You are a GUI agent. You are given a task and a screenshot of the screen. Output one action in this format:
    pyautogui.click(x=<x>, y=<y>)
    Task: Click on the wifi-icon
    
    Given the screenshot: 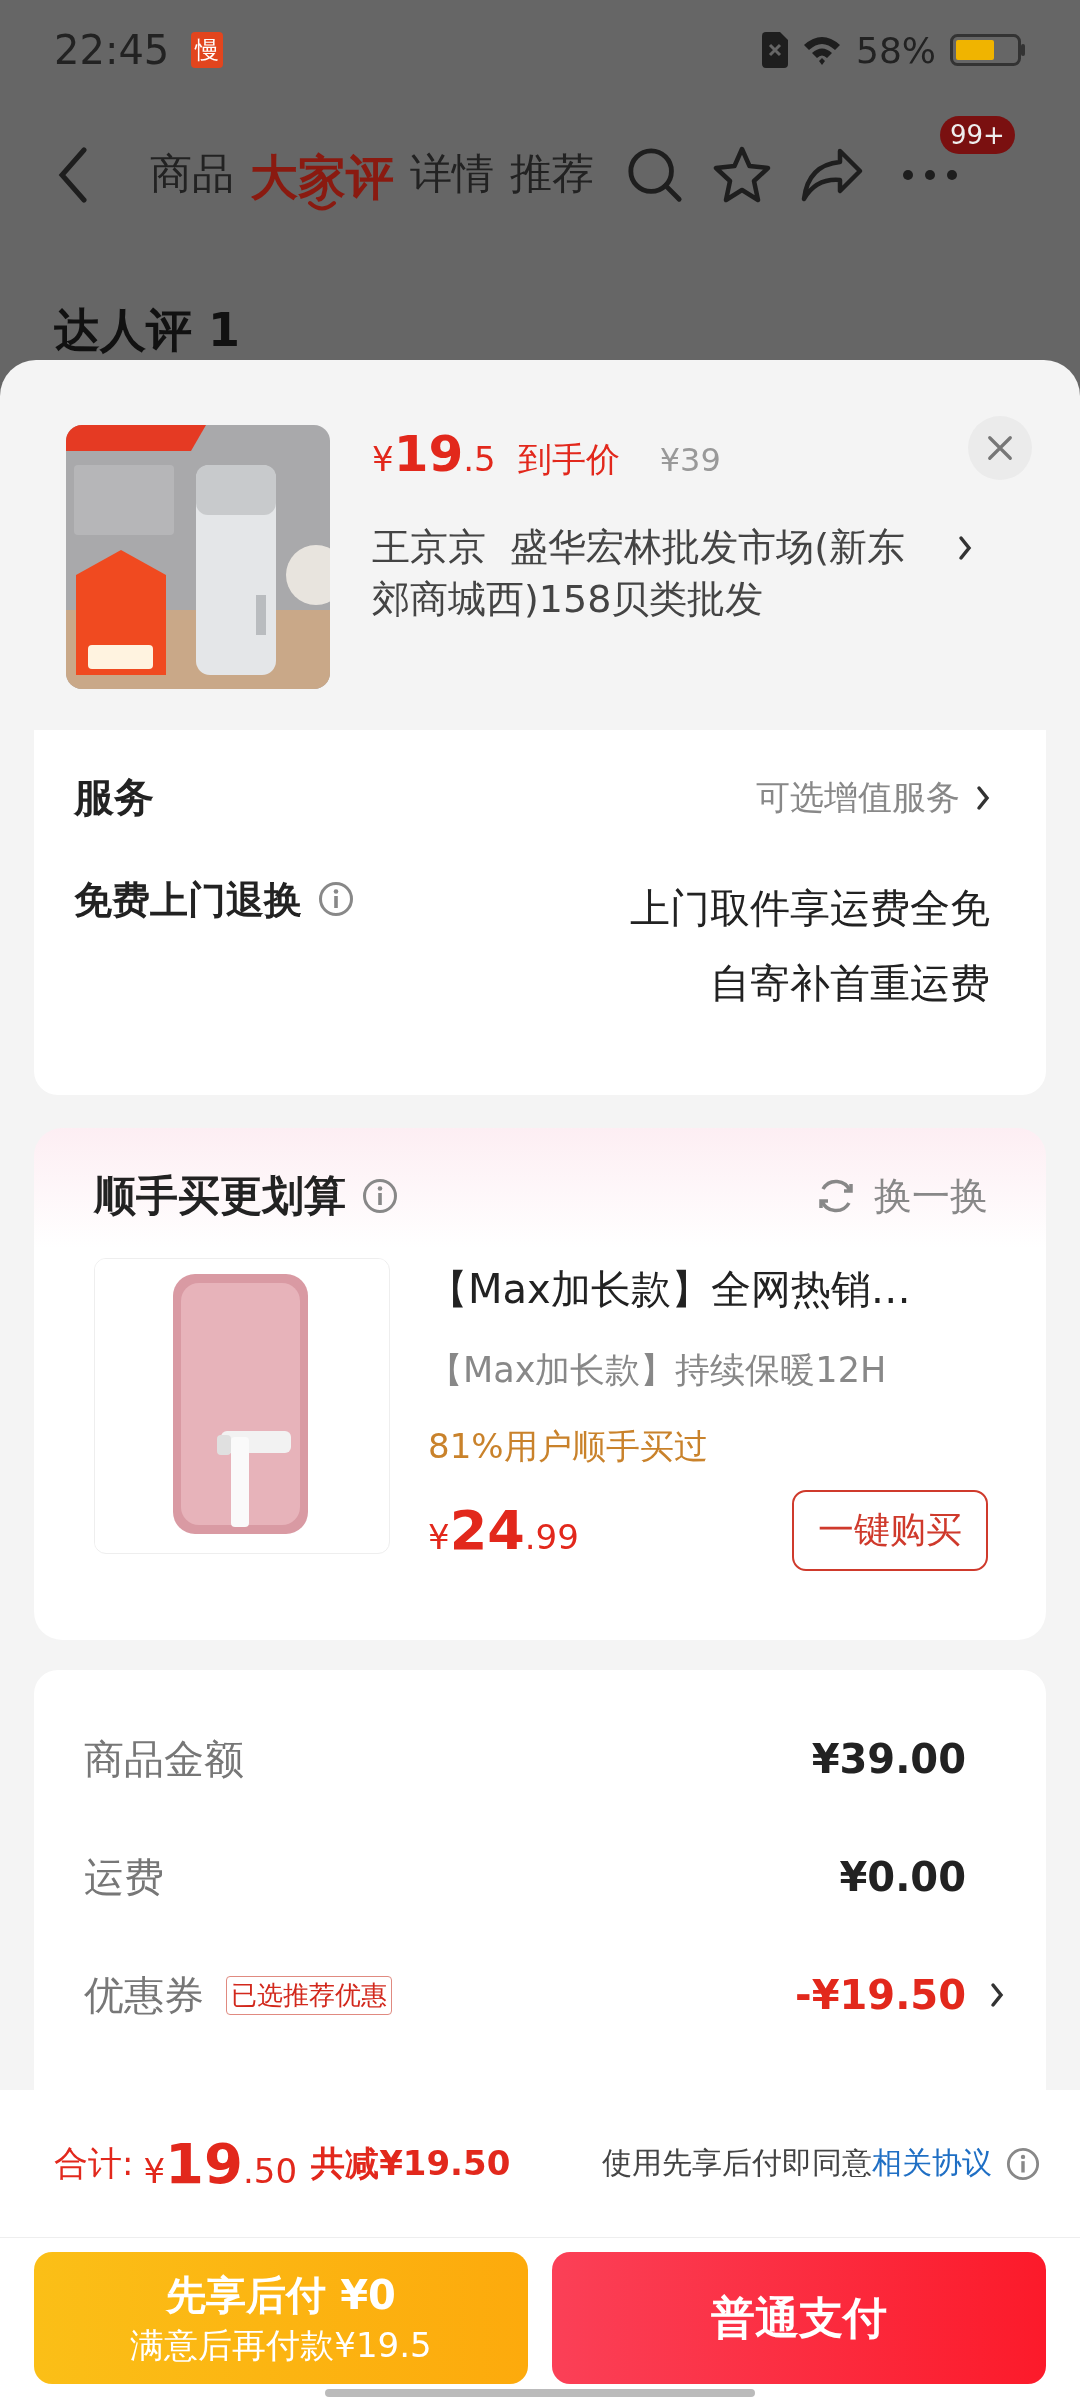 What is the action you would take?
    pyautogui.click(x=822, y=50)
    